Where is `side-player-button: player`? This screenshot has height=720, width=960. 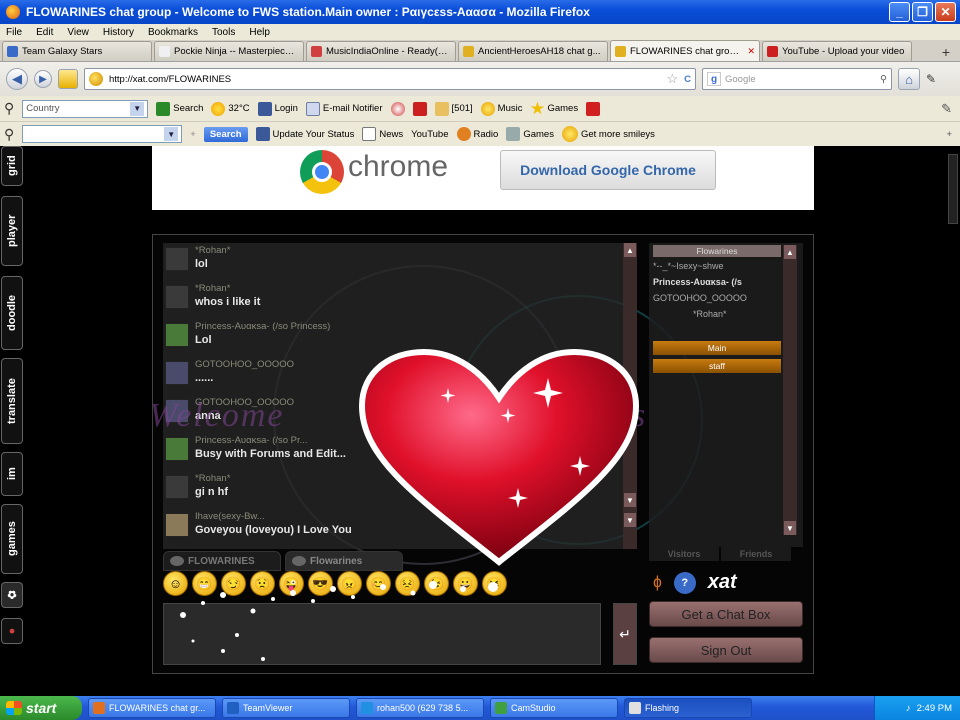 side-player-button: player is located at coordinates (12, 231).